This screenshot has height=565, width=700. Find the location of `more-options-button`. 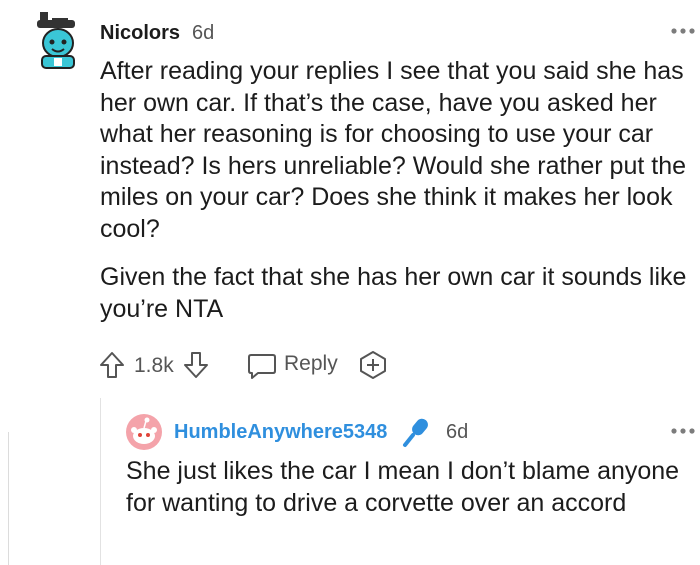

more-options-button is located at coordinates (683, 31).